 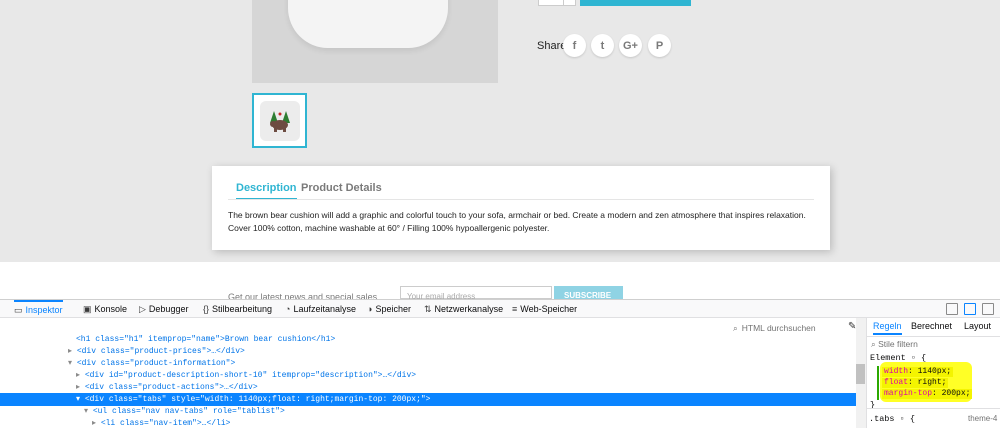 I want to click on dock-side-icon, so click(x=988, y=309).